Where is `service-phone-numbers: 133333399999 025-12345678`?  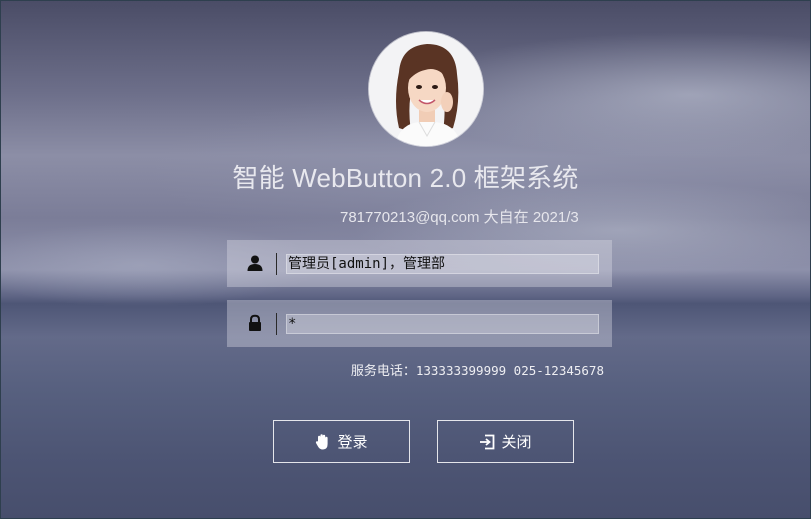
service-phone-numbers: 133333399999 025-12345678 is located at coordinates (509, 370).